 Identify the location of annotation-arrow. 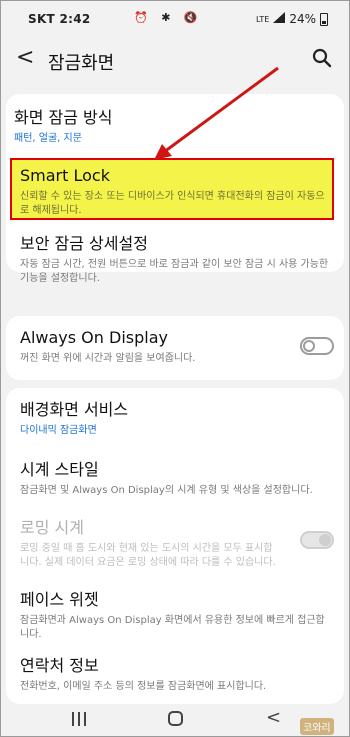
(216, 113).